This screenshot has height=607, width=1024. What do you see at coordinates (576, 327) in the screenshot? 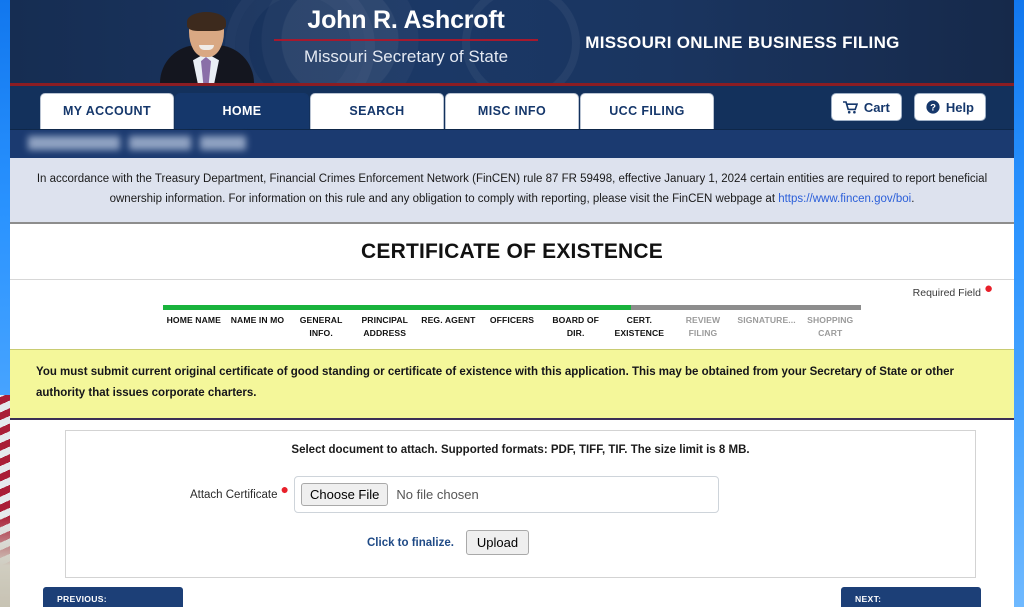
I see `step-board-of-dir: BOARD OF DIR.` at bounding box center [576, 327].